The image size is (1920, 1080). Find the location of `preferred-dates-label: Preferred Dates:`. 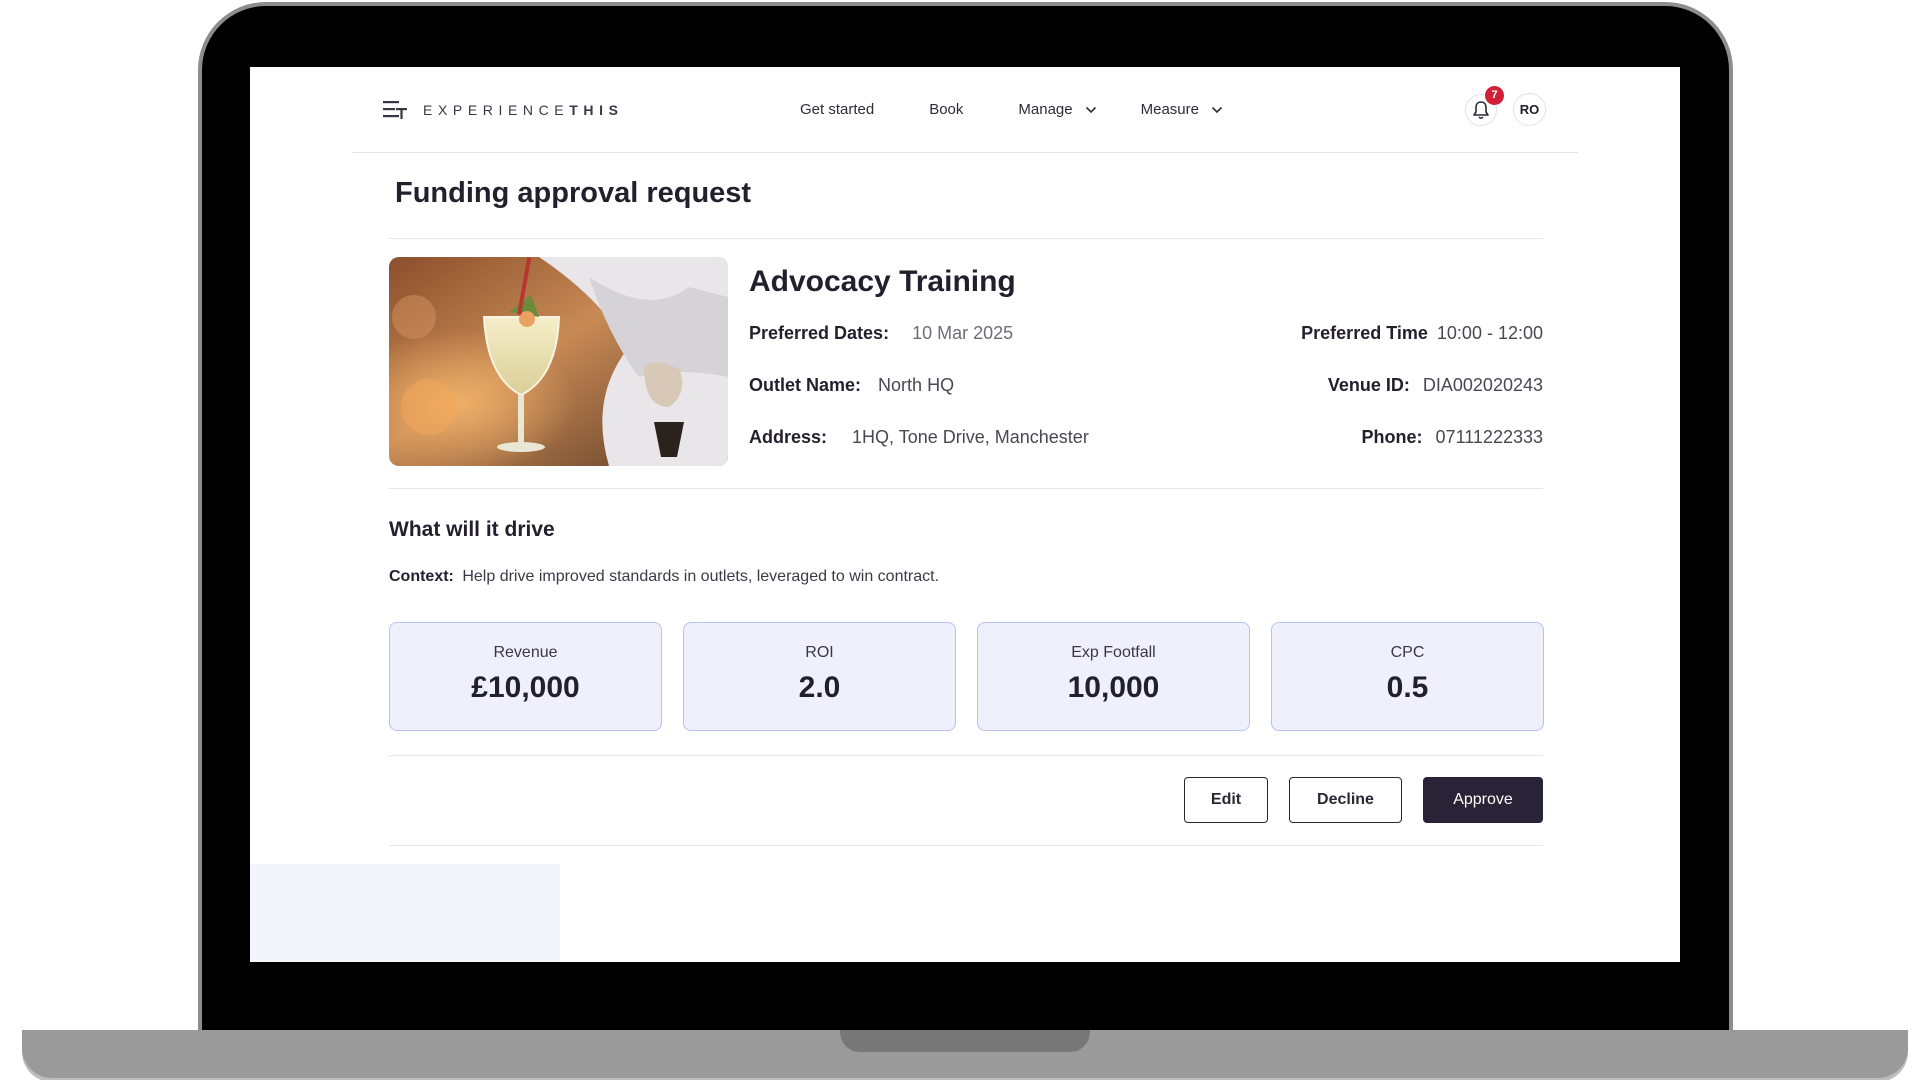

preferred-dates-label: Preferred Dates: is located at coordinates (819, 333).